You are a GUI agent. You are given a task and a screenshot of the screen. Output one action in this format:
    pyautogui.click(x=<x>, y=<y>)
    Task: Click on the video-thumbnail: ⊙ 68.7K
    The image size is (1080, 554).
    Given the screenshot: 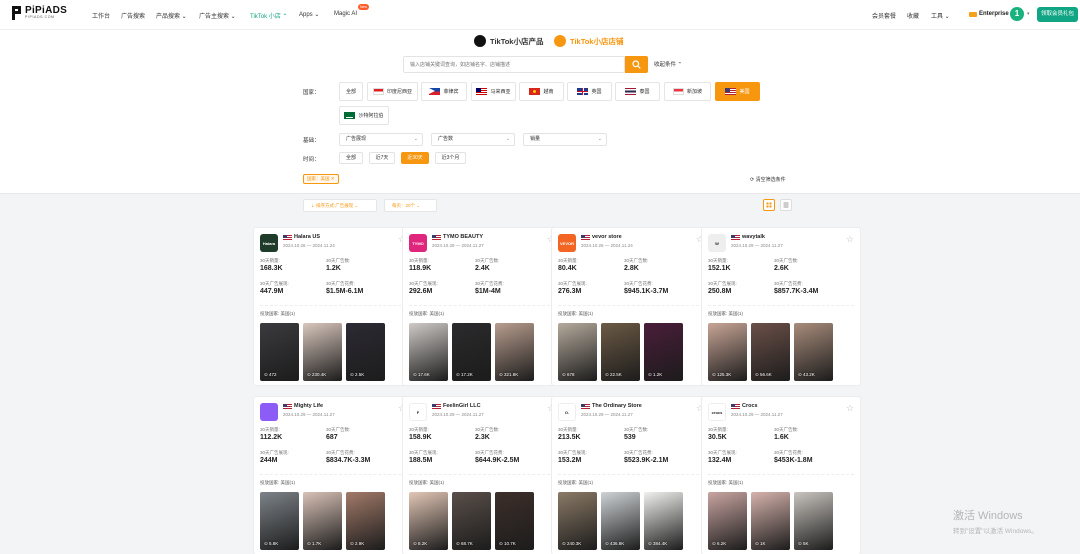 What is the action you would take?
    pyautogui.click(x=471, y=521)
    